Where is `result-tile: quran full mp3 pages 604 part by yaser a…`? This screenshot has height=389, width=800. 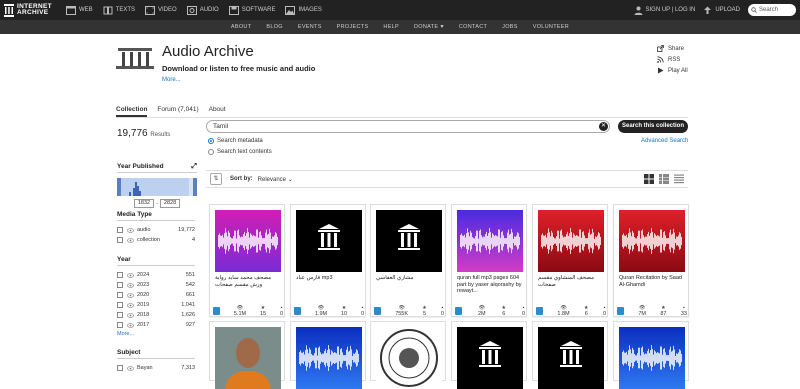 result-tile: quran full mp3 pages 604 part by yaser a… is located at coordinates (489, 260).